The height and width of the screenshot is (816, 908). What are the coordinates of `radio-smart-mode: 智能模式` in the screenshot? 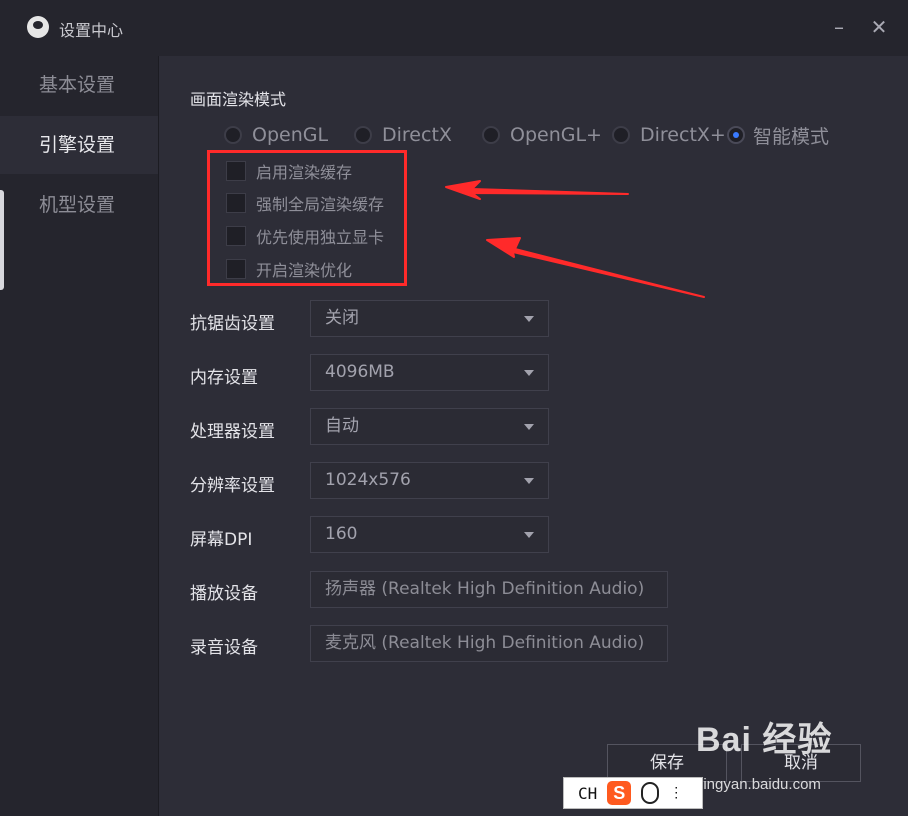 It's located at (778, 135).